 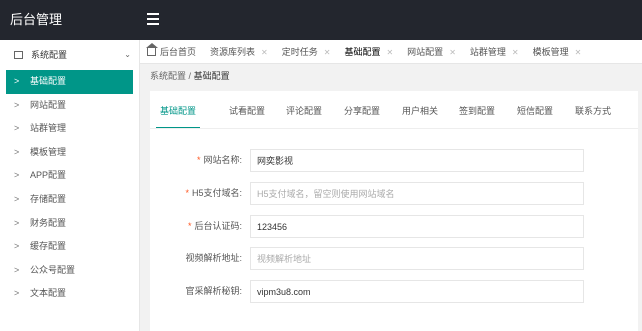 I want to click on sidebar-item-label: 网站配置, so click(x=48, y=104).